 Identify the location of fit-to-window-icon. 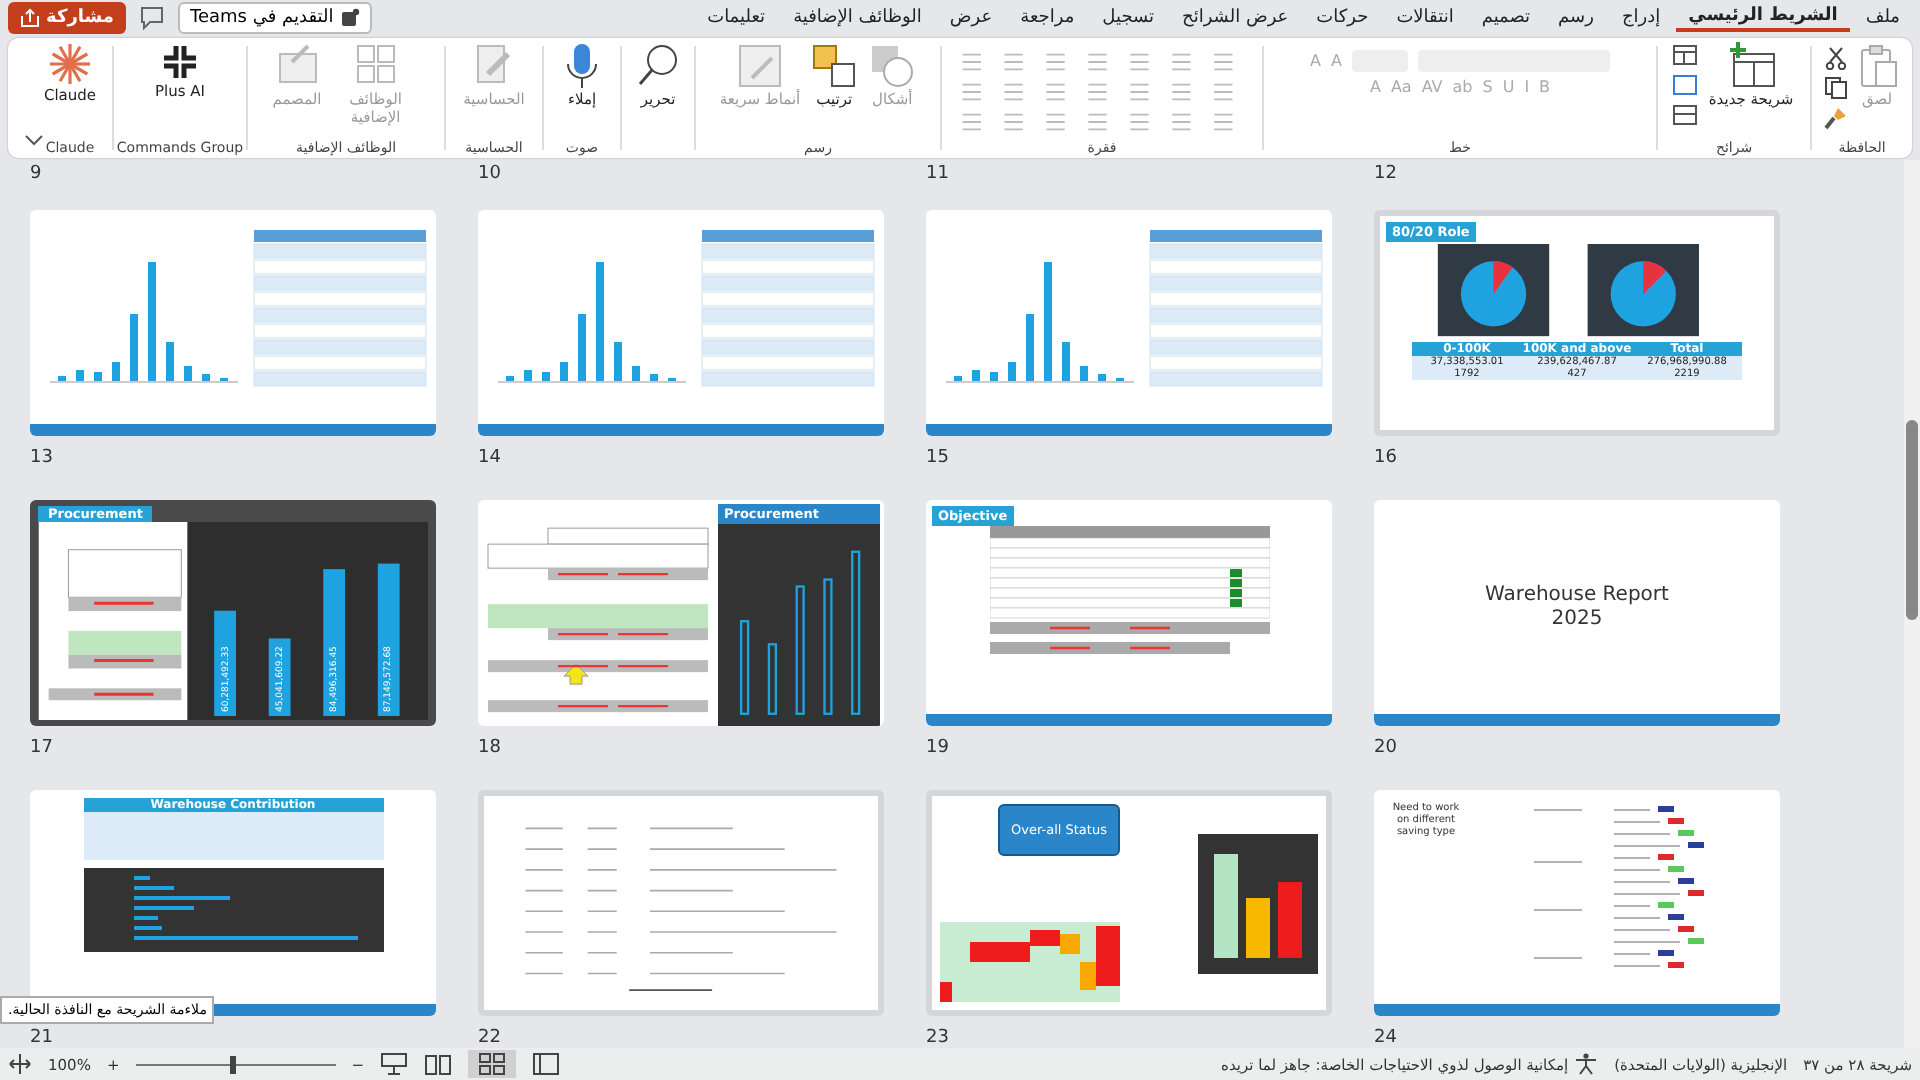
(20, 1064).